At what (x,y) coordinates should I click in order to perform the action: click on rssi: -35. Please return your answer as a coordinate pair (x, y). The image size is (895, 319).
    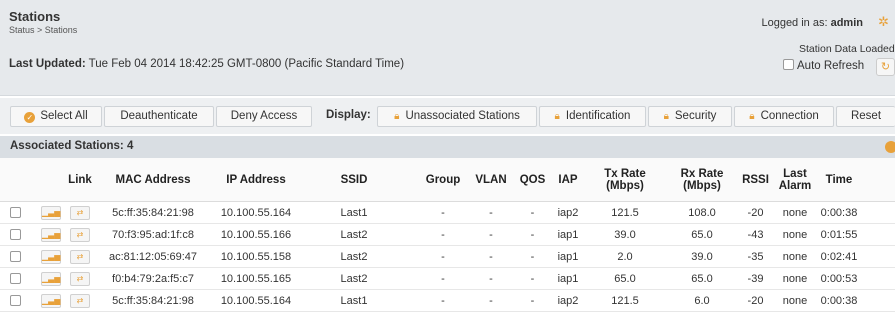
    Looking at the image, I should click on (755, 257).